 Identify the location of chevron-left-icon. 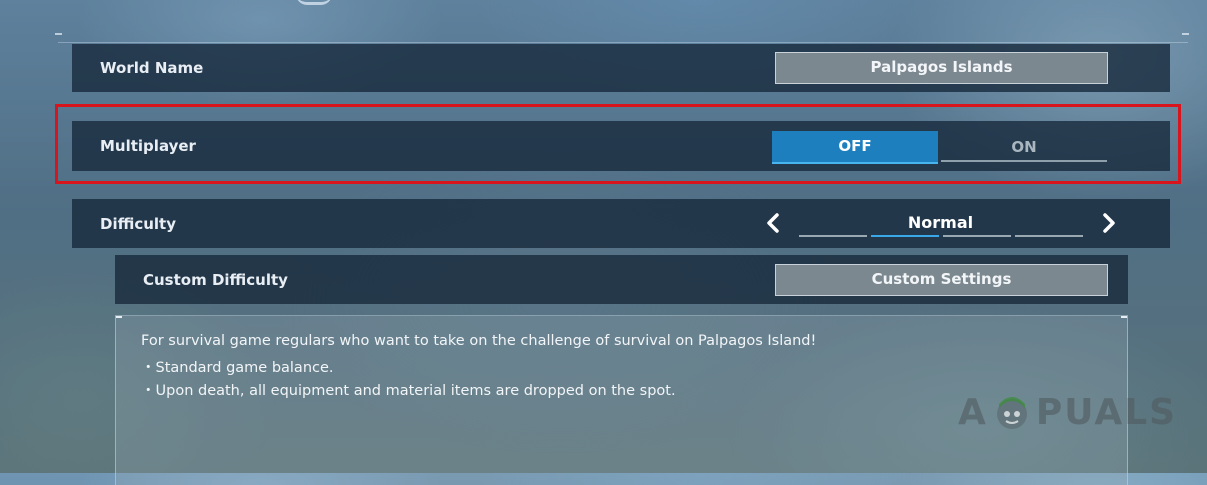
(774, 223).